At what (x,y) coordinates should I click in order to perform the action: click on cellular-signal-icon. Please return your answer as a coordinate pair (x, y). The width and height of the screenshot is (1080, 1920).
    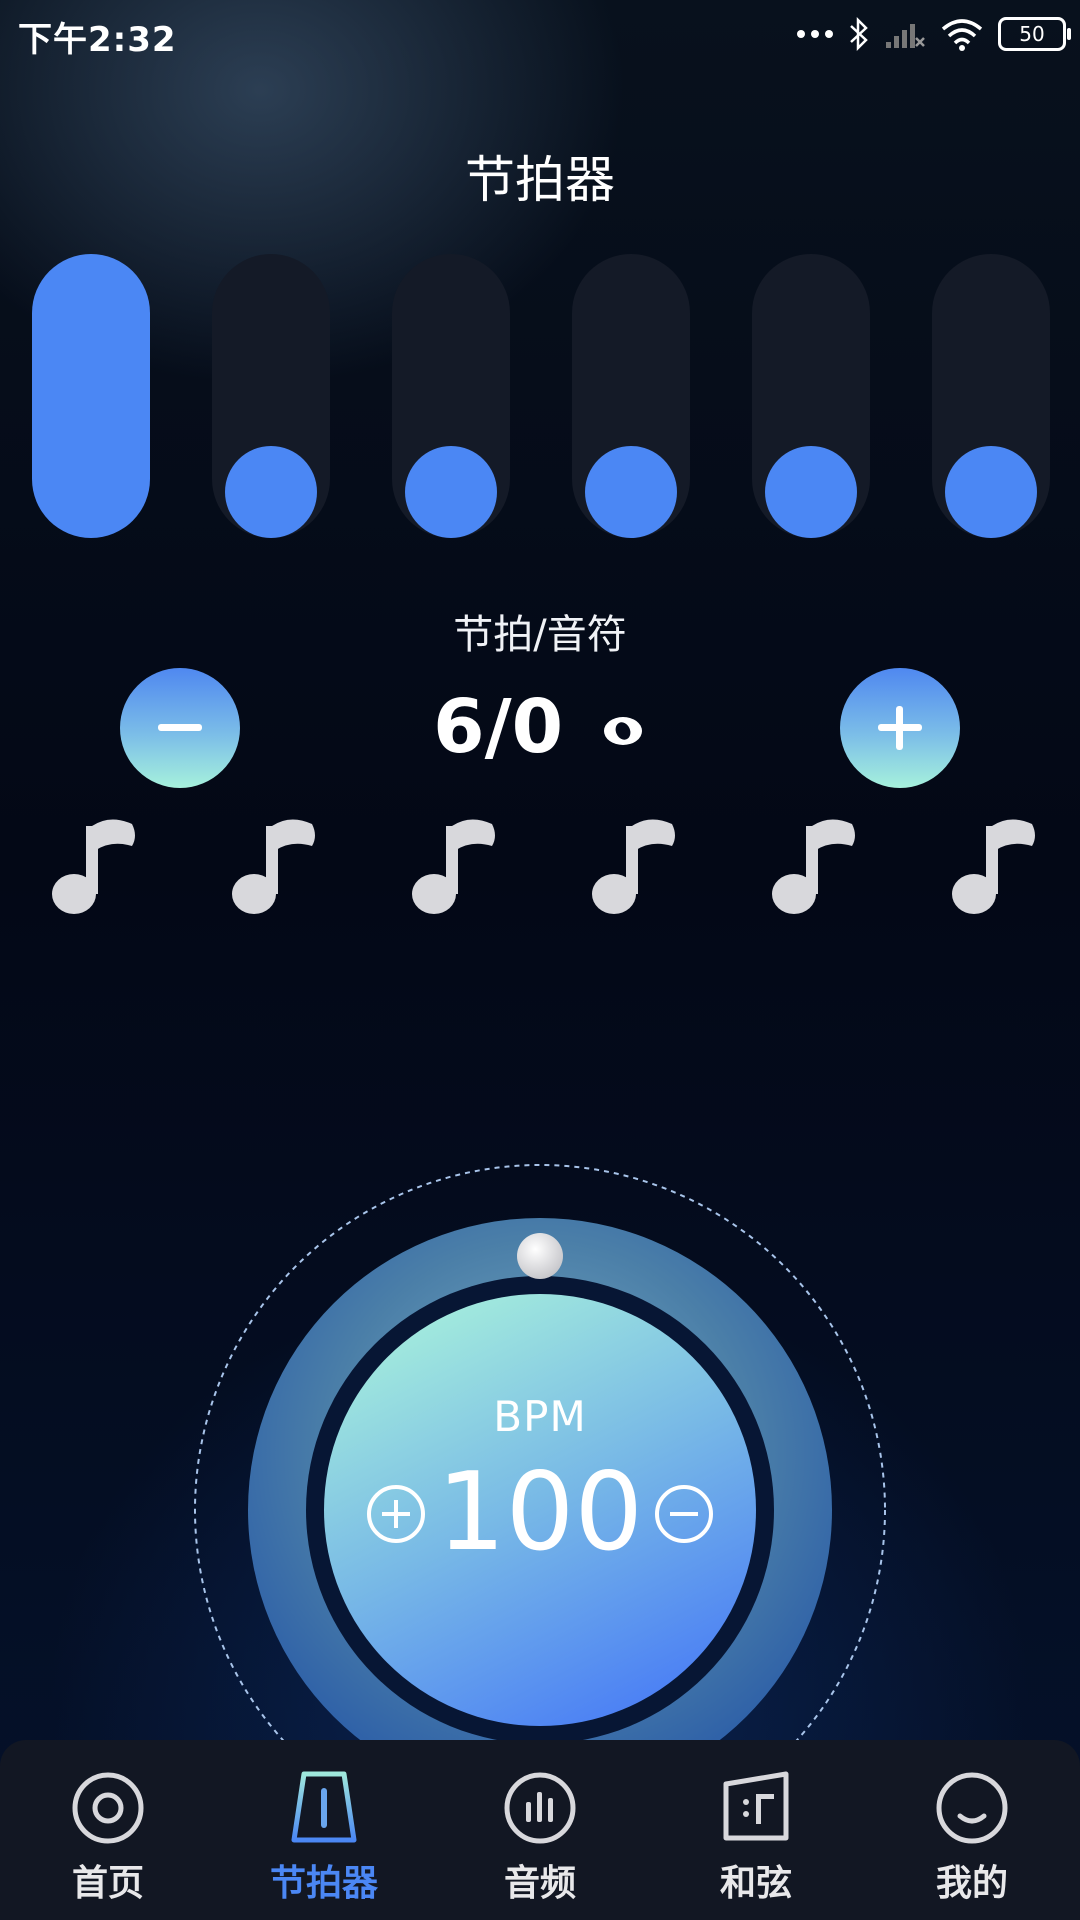
    Looking at the image, I should click on (905, 36).